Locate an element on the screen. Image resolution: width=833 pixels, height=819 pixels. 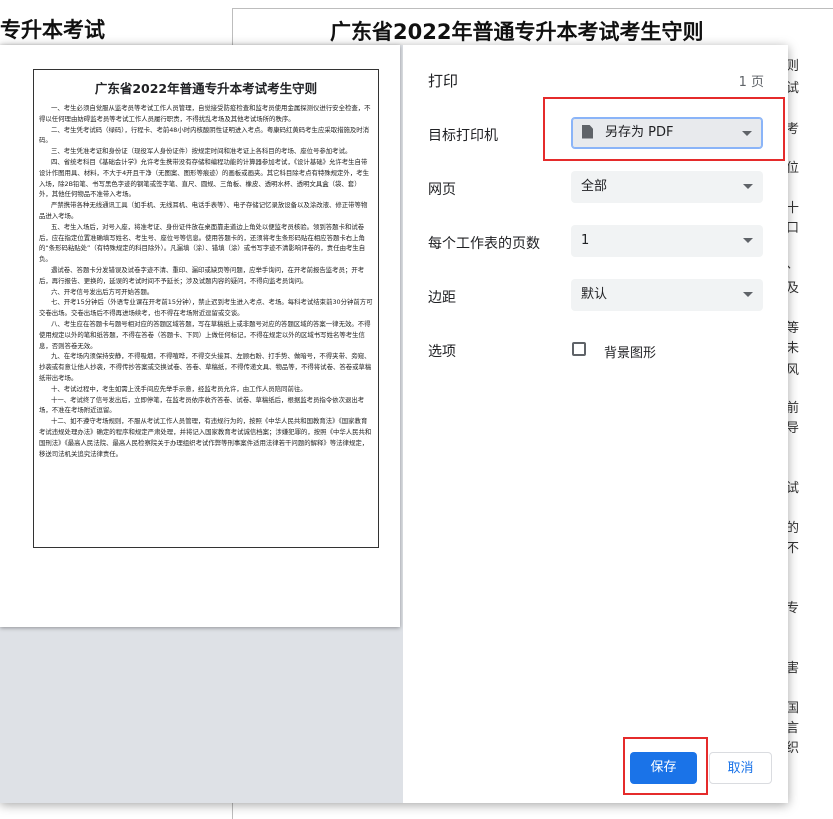
dialog-title: 打印 is located at coordinates (443, 81).